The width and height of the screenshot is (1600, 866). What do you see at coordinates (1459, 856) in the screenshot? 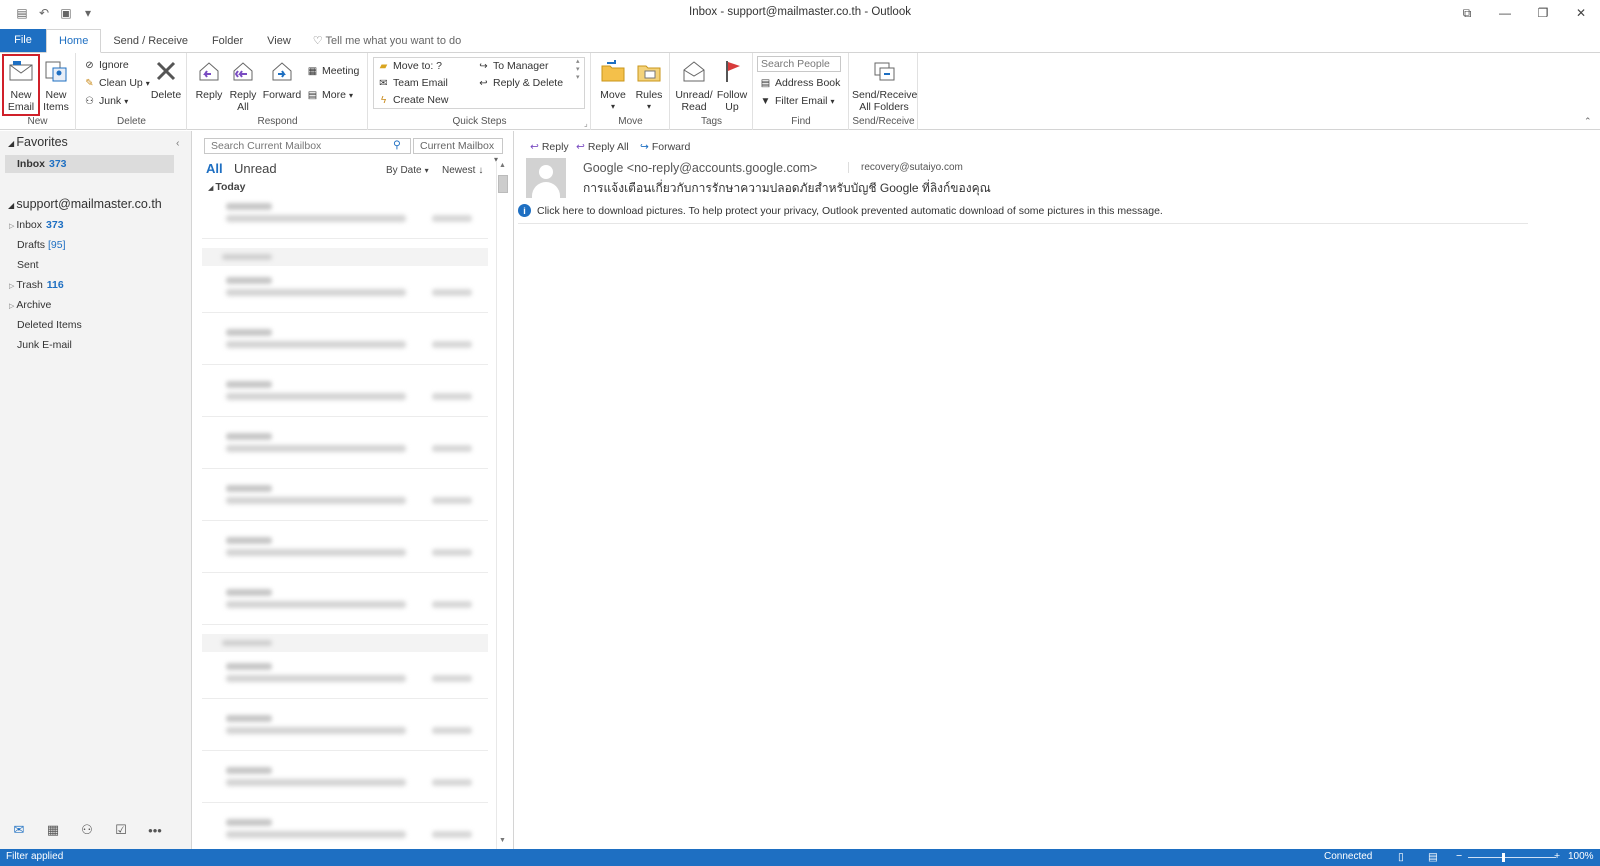
I see `zoom-out-icon: −` at bounding box center [1459, 856].